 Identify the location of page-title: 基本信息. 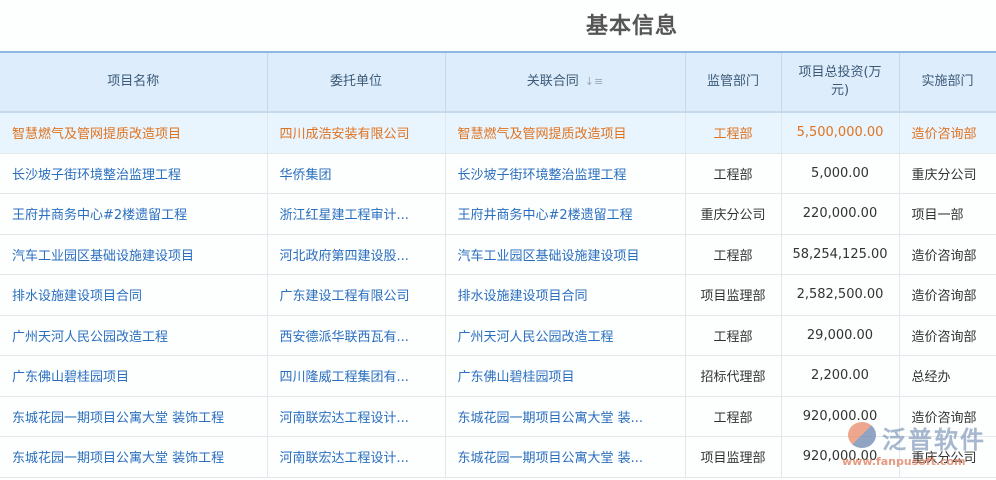
(631, 26).